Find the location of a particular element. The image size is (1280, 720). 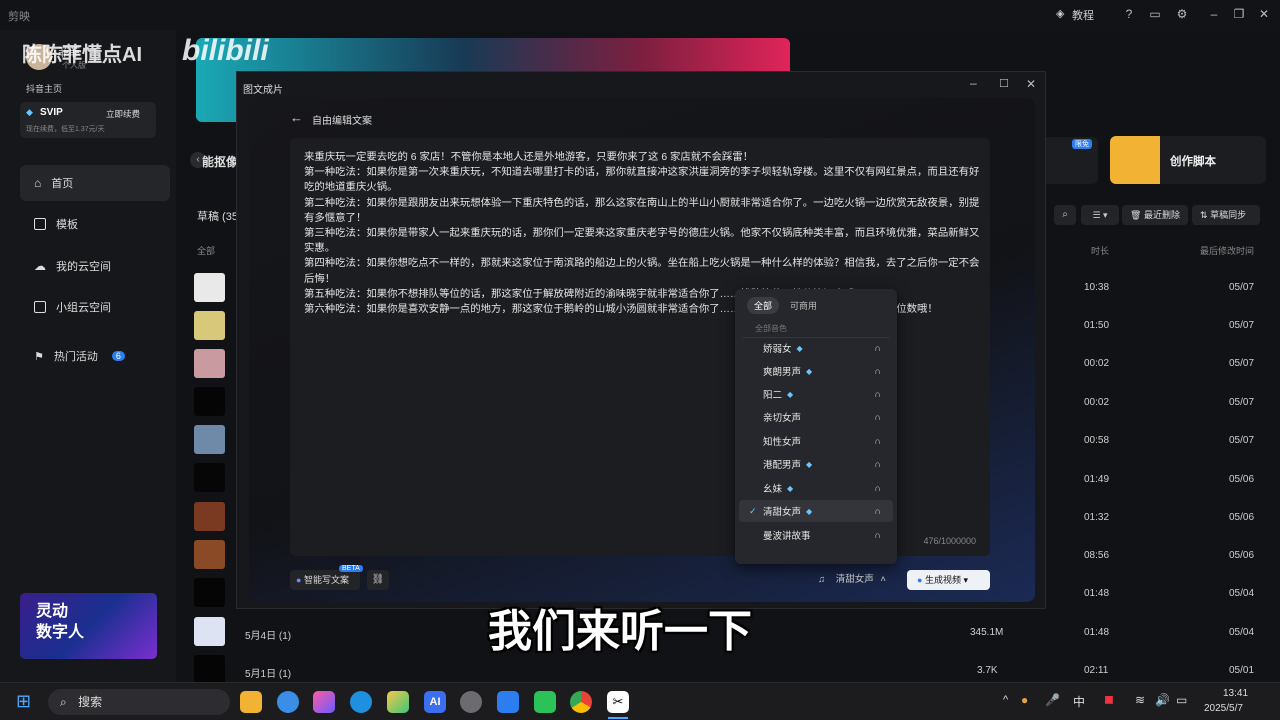

row-name: 5月4日 (1) is located at coordinates (268, 634).